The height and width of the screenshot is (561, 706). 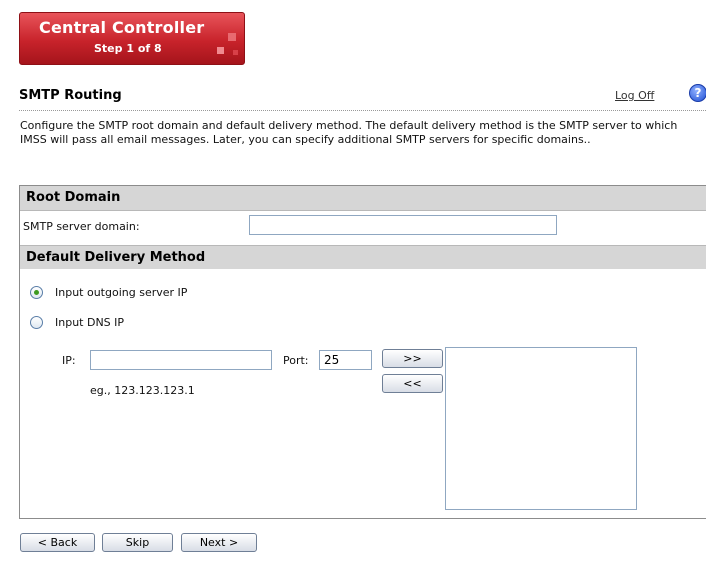 What do you see at coordinates (363, 210) in the screenshot?
I see `divider` at bounding box center [363, 210].